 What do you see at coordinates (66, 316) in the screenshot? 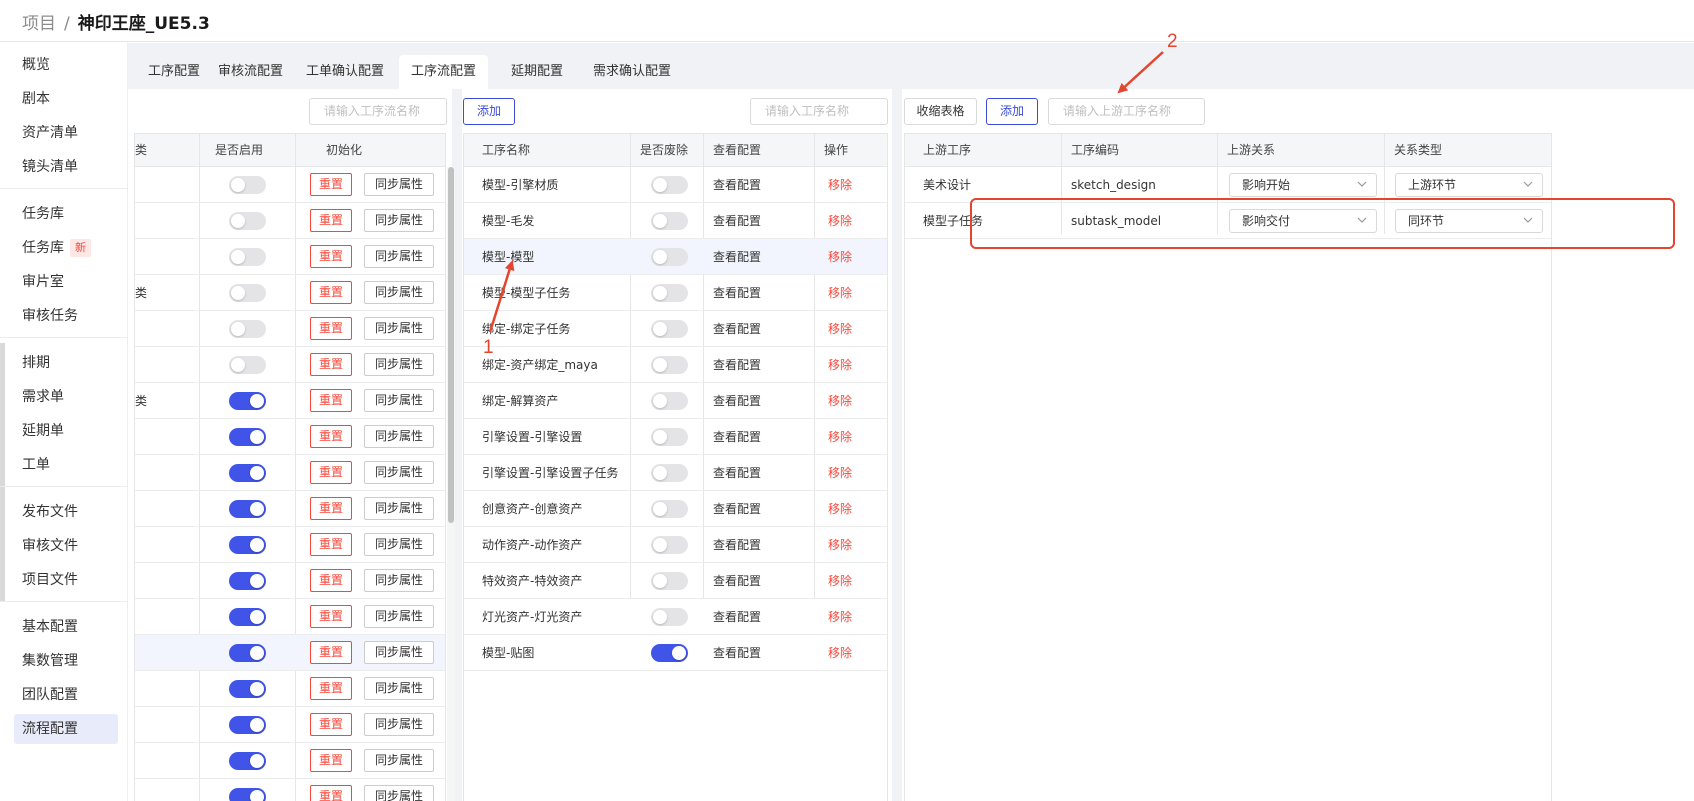
I see `sidebar-item-7: 审核任务` at bounding box center [66, 316].